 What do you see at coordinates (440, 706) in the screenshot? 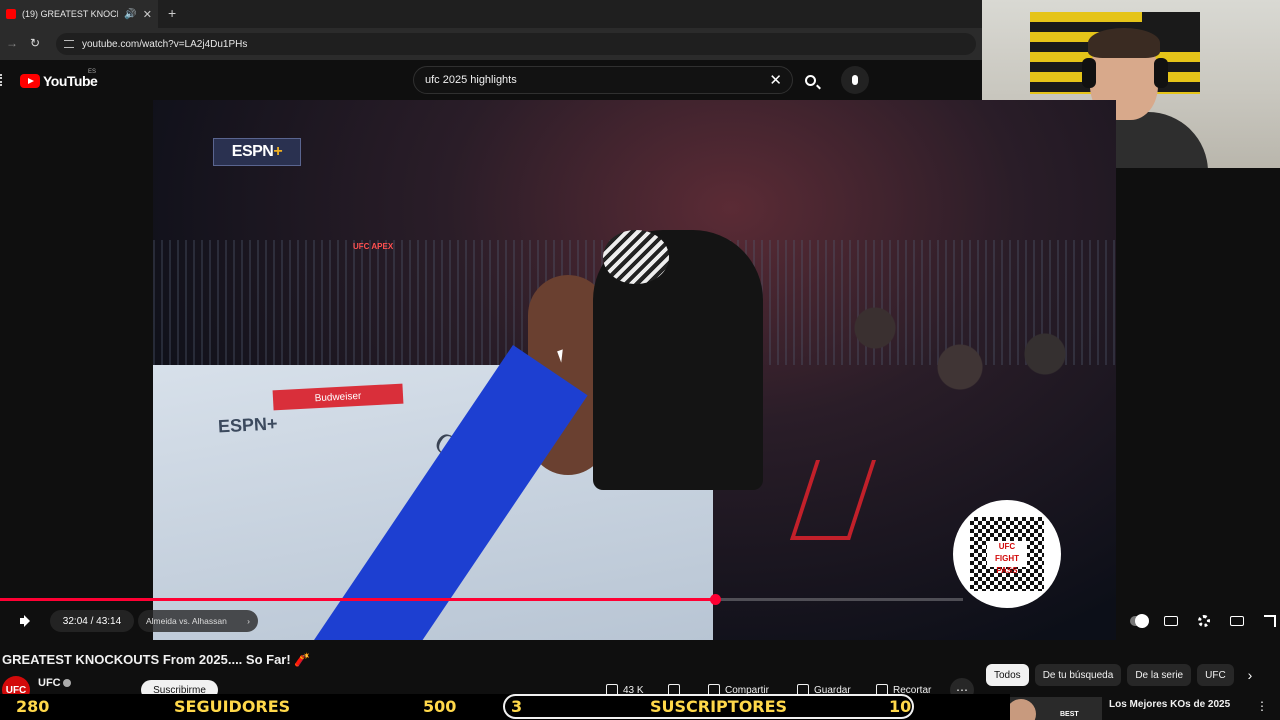
I see `followers-goal: 500` at bounding box center [440, 706].